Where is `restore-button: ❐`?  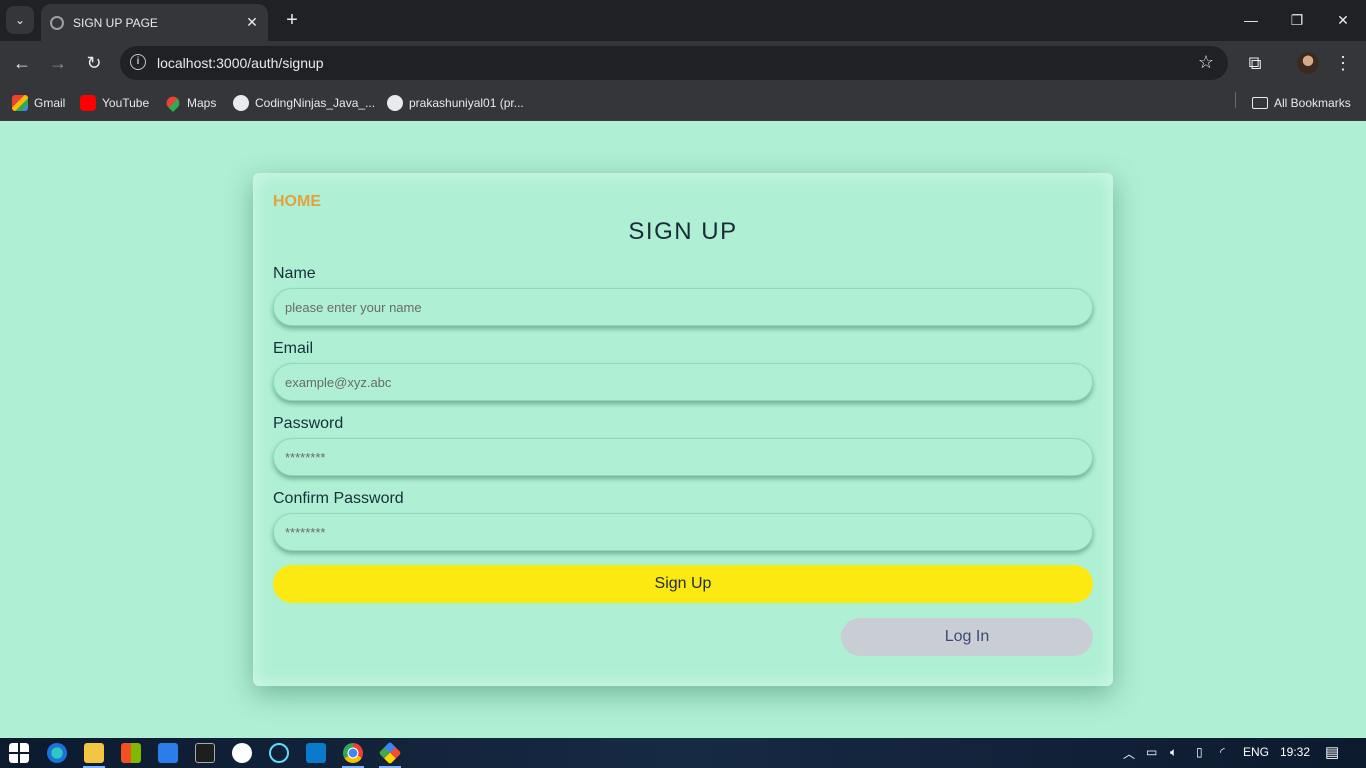 restore-button: ❐ is located at coordinates (1297, 20).